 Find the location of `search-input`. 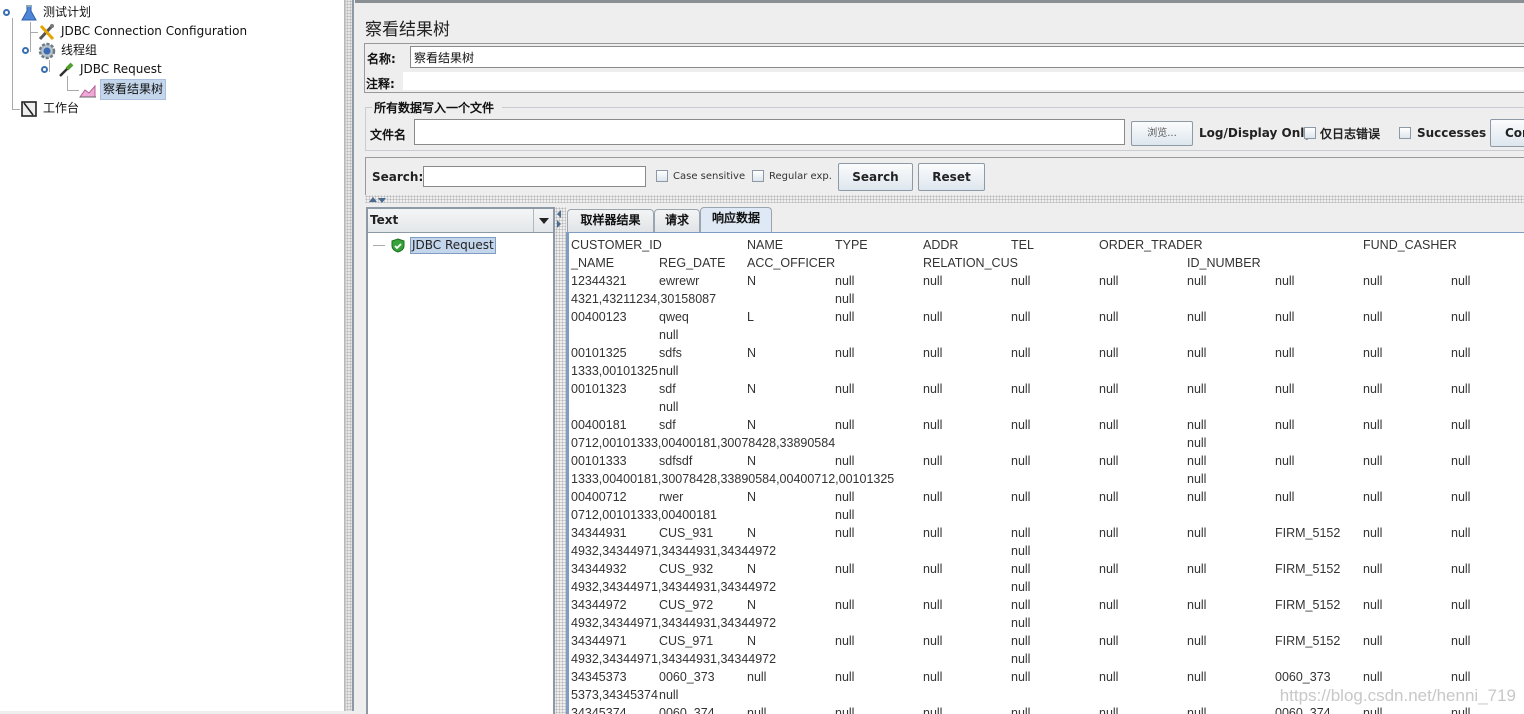

search-input is located at coordinates (534, 176).